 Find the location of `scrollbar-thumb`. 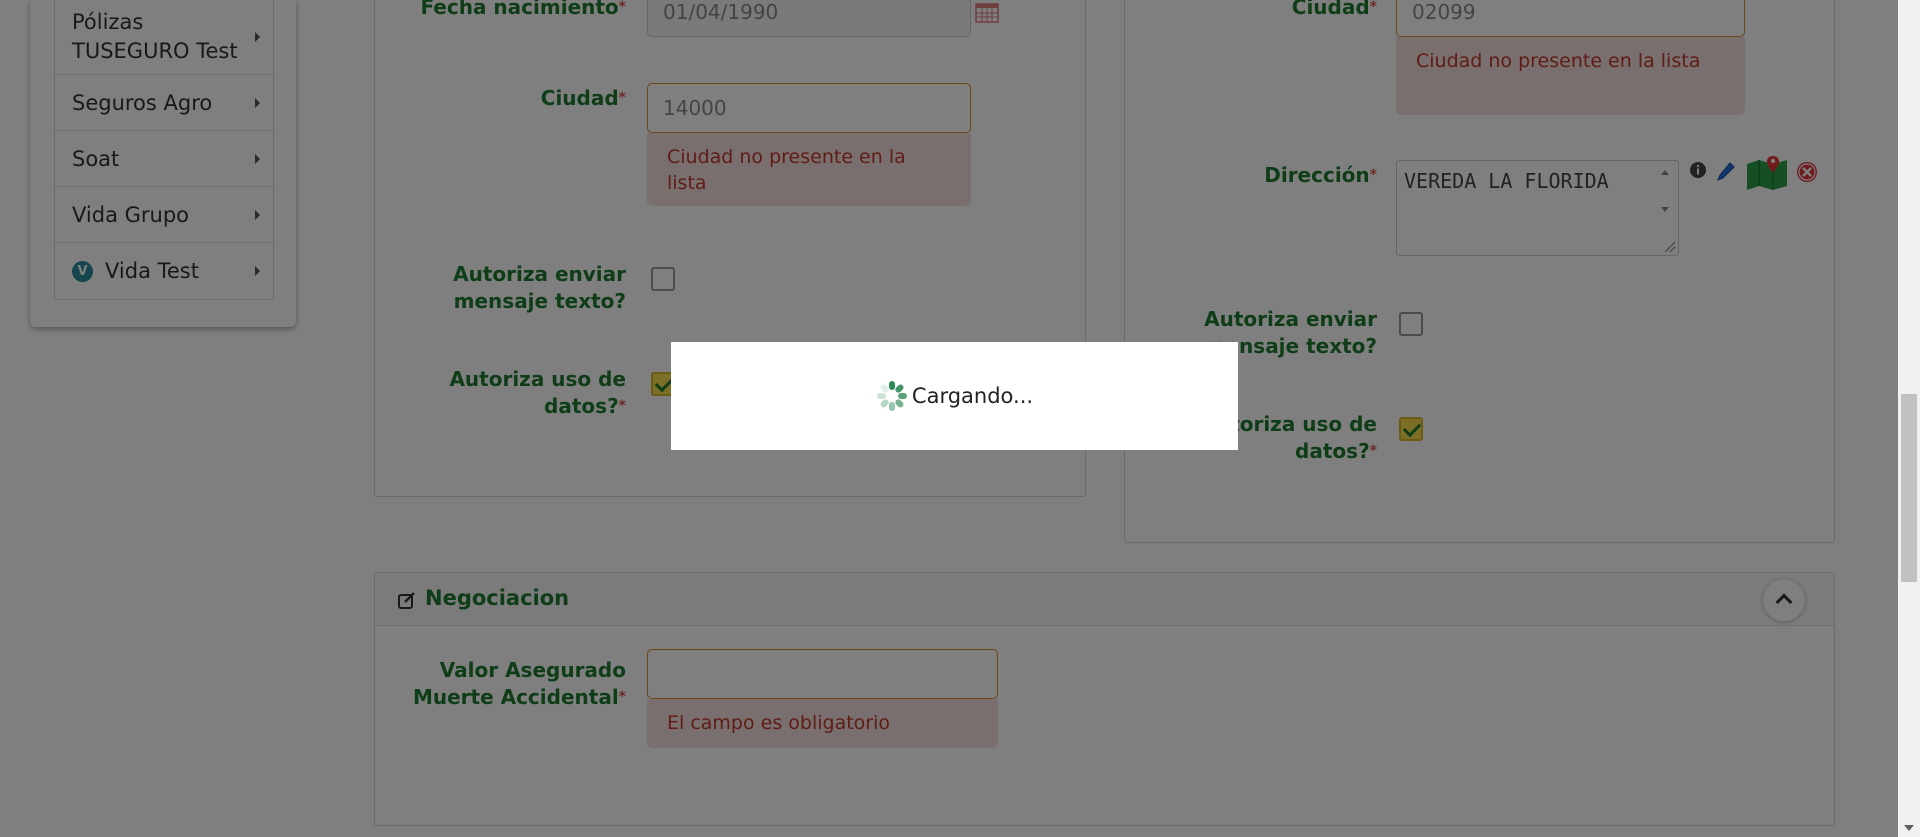

scrollbar-thumb is located at coordinates (1909, 488).